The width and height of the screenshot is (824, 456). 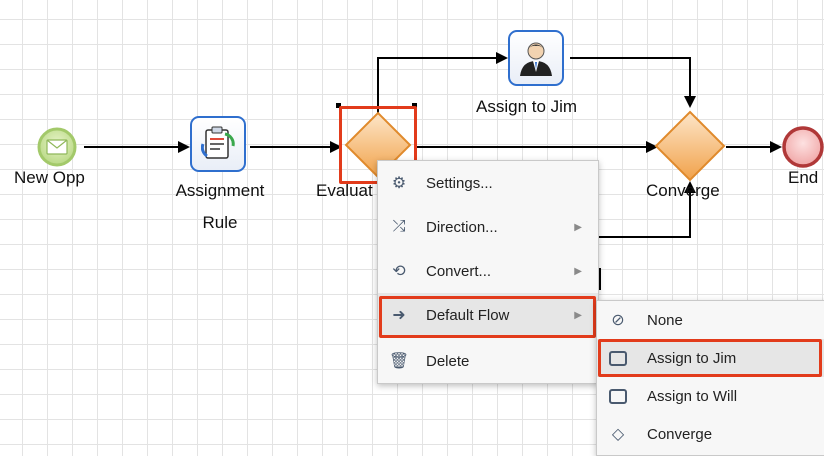 What do you see at coordinates (710, 358) in the screenshot?
I see `assign-jim-highlight` at bounding box center [710, 358].